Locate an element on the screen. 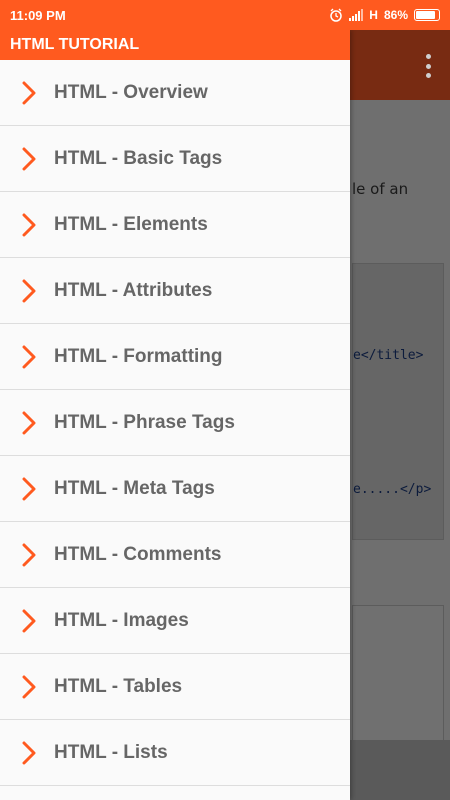  drawer-item-label: HTML - Basic Tags is located at coordinates (138, 158).